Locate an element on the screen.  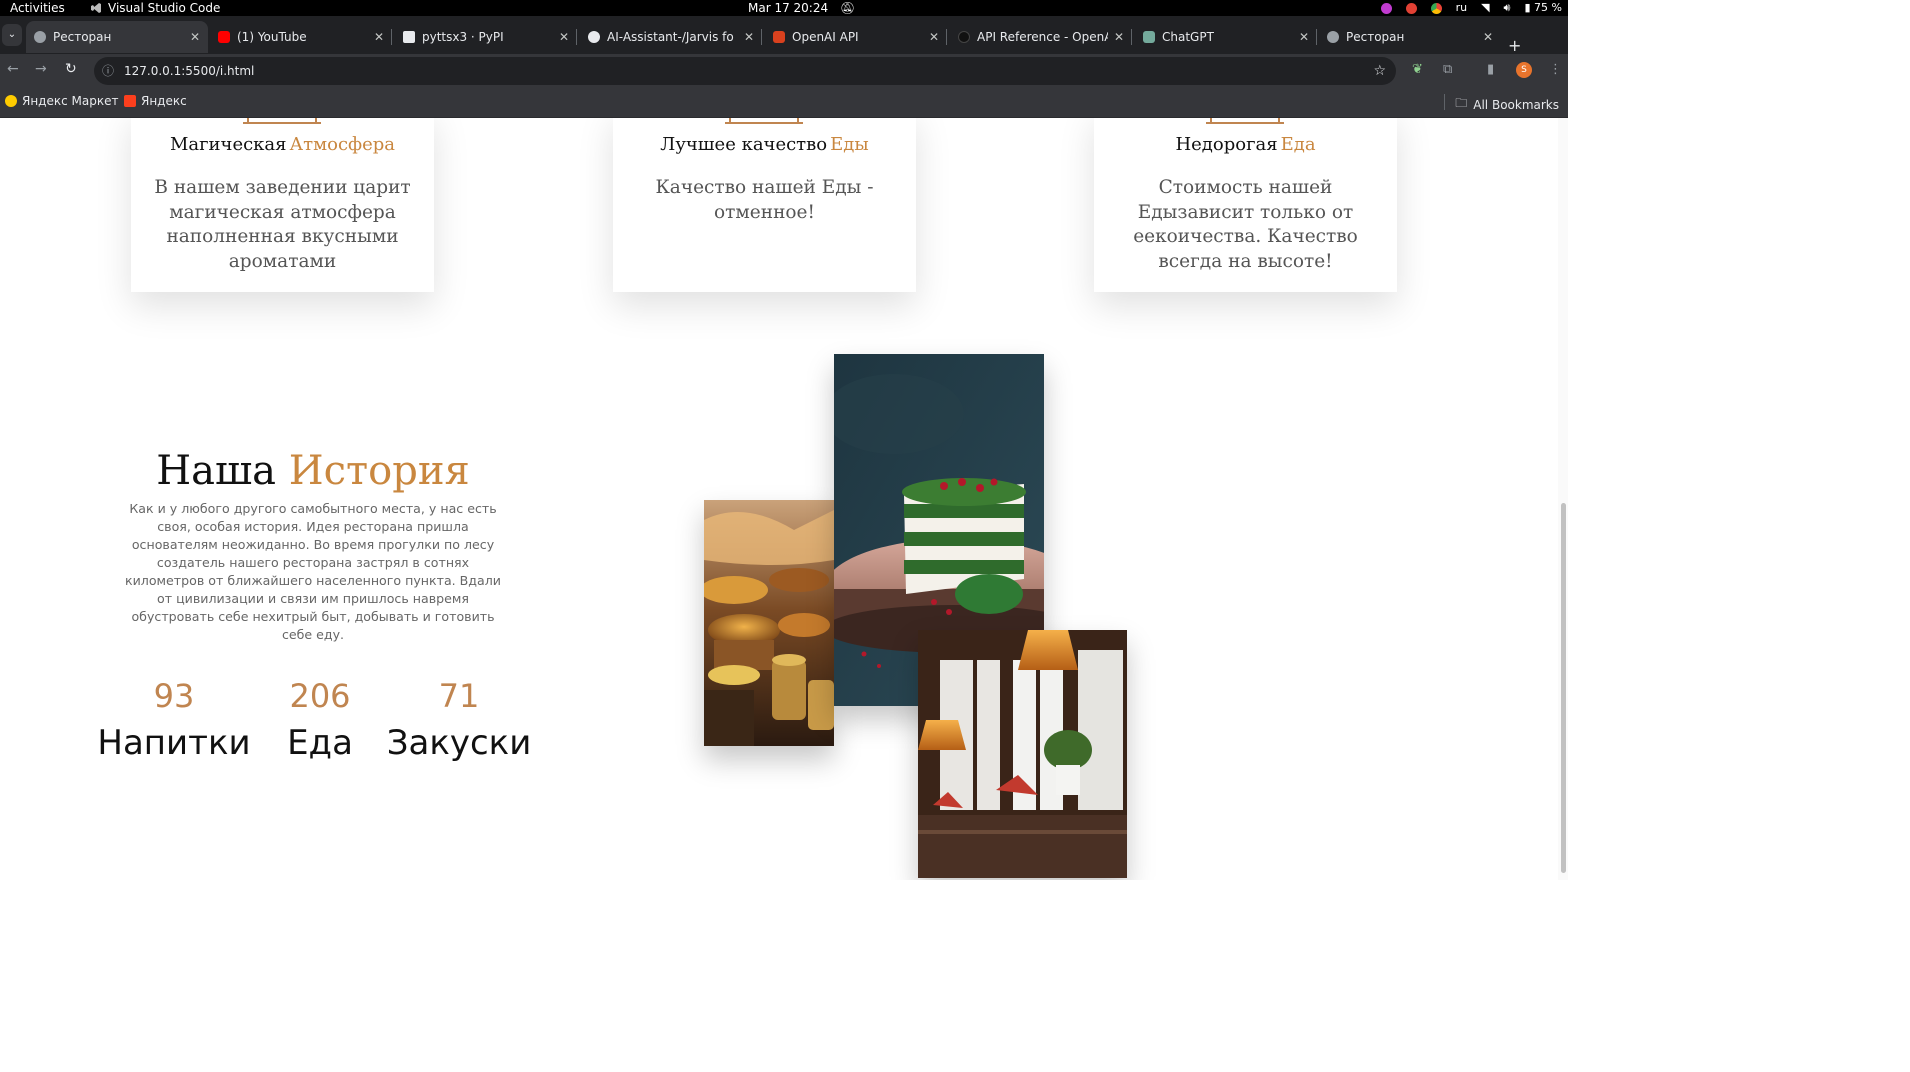
address-bar: ⓘ 127.0.0.1:5500/i.html ☆ is located at coordinates (745, 71).